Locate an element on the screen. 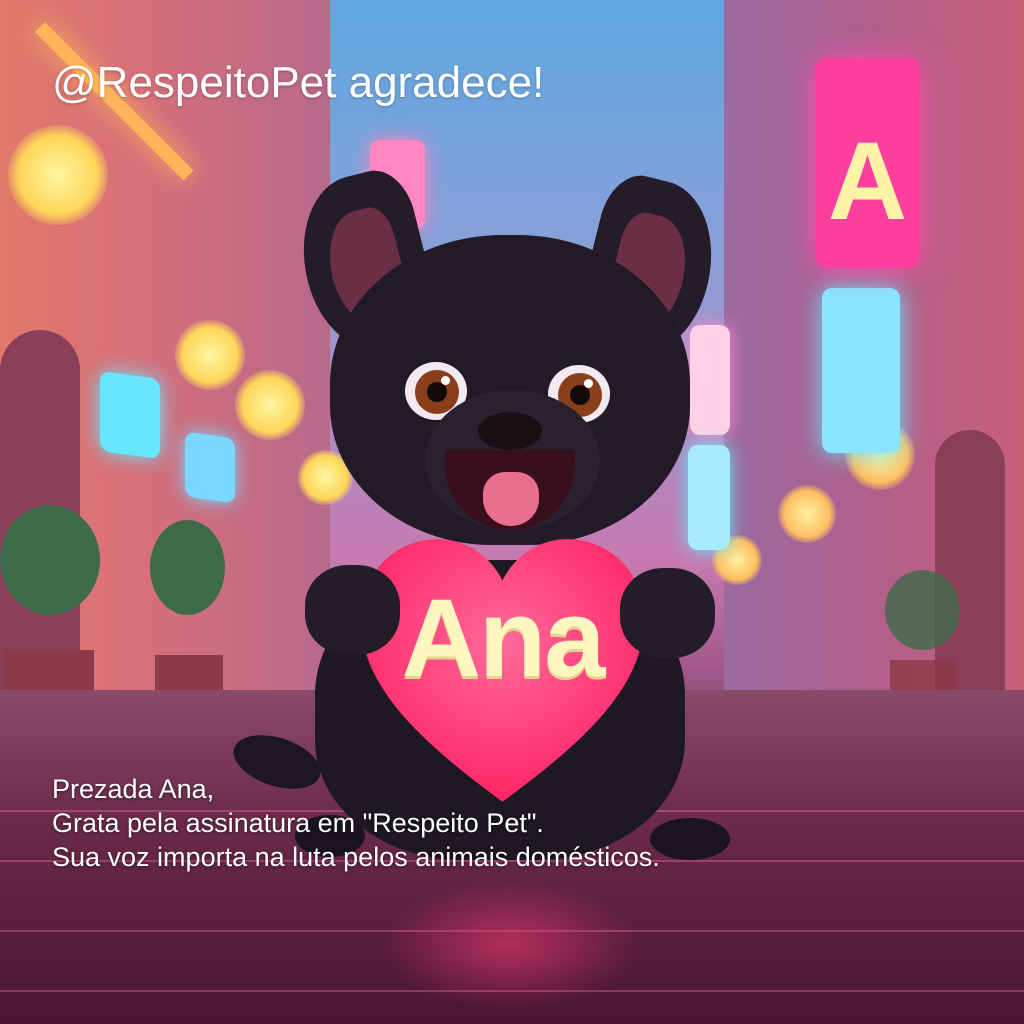 This screenshot has height=1024, width=1024. dog-nose is located at coordinates (510, 431).